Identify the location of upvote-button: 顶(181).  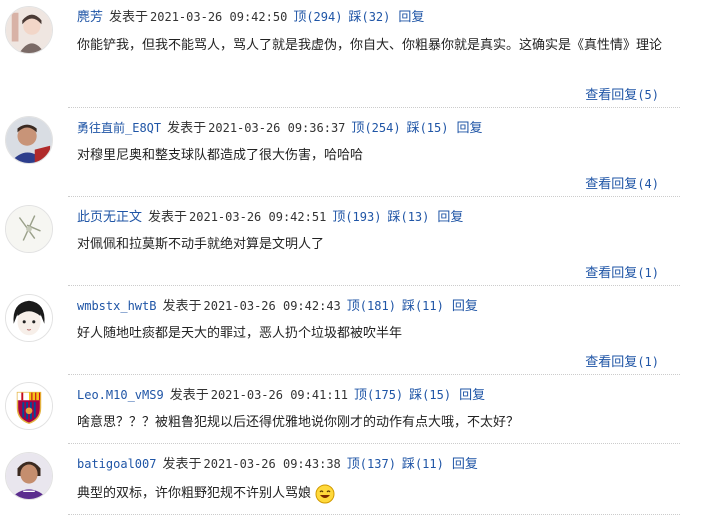
(371, 306).